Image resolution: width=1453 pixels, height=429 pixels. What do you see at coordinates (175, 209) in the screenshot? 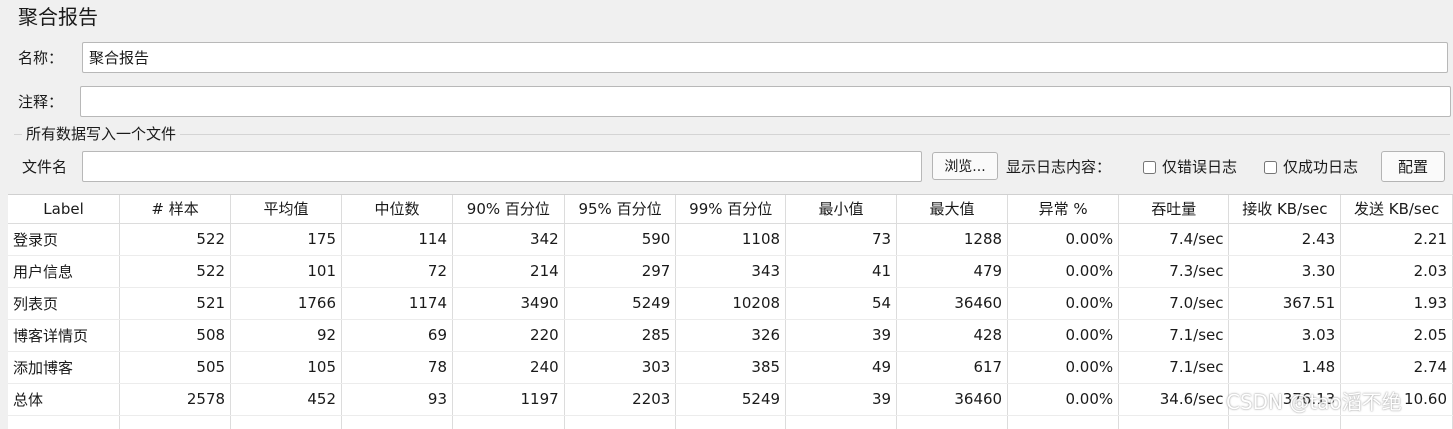
I see `column-header: # 样本` at bounding box center [175, 209].